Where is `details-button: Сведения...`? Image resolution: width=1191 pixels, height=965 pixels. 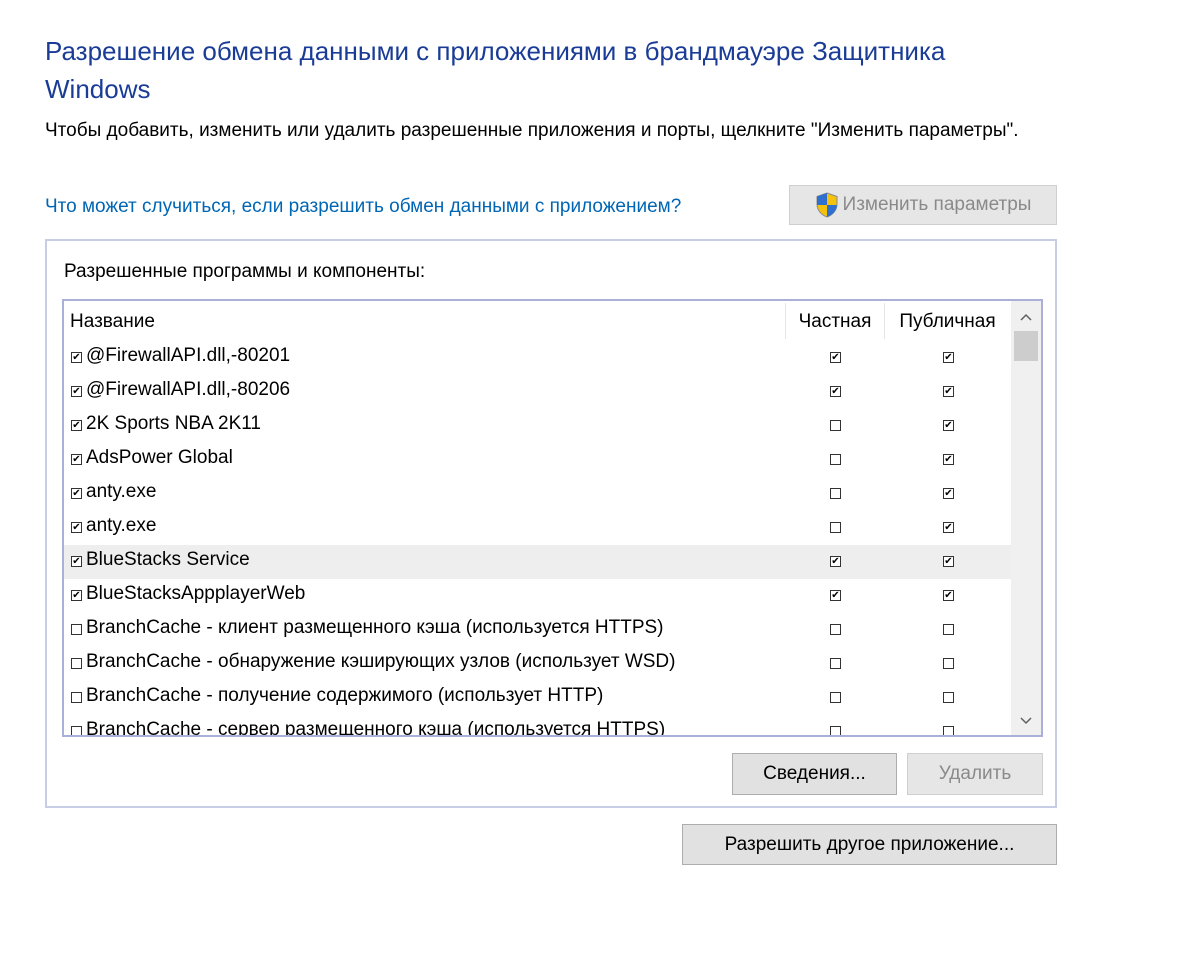 details-button: Сведения... is located at coordinates (814, 774).